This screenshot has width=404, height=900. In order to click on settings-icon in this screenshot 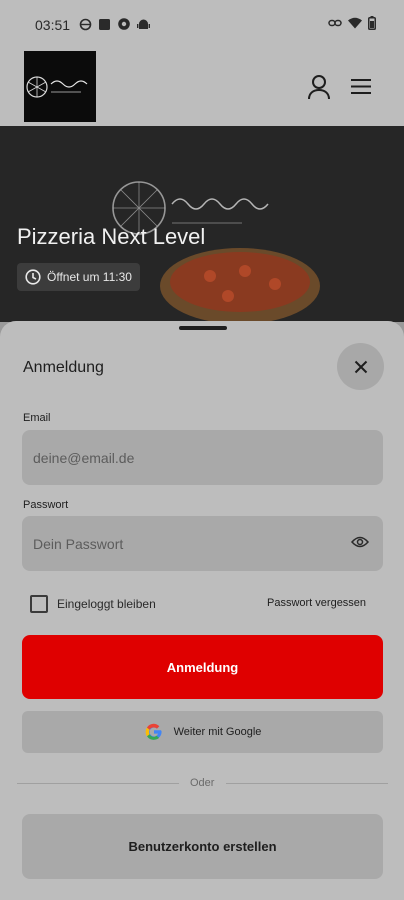, I will do `click(124, 24)`.